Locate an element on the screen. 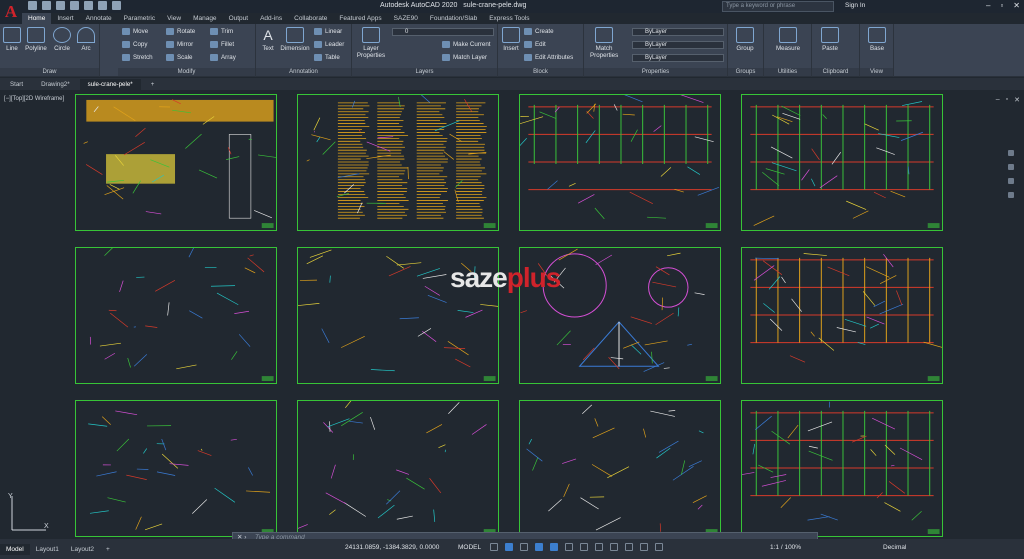 The image size is (1024, 559). showmotion-icon is located at coordinates (1011, 195).